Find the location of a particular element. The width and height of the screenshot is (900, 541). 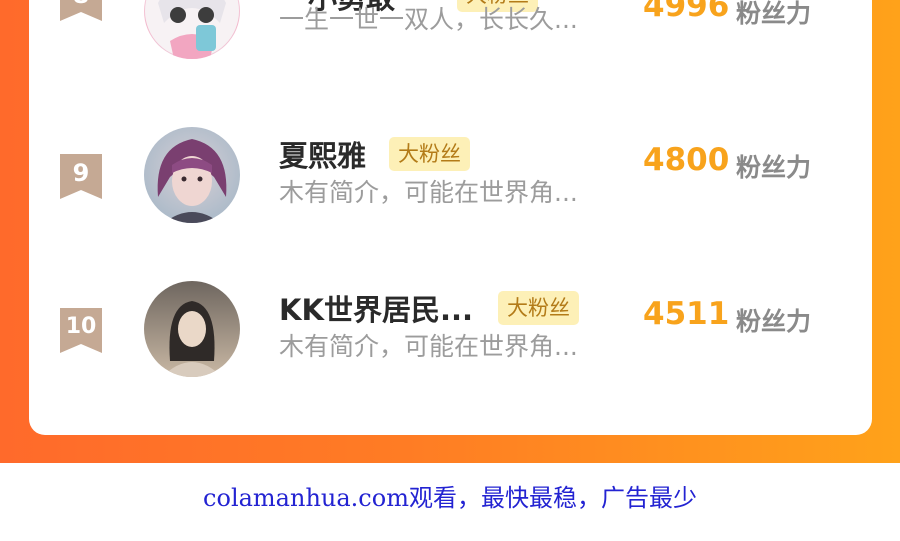

rank-ribbon-badge: 10 is located at coordinates (81, 330).